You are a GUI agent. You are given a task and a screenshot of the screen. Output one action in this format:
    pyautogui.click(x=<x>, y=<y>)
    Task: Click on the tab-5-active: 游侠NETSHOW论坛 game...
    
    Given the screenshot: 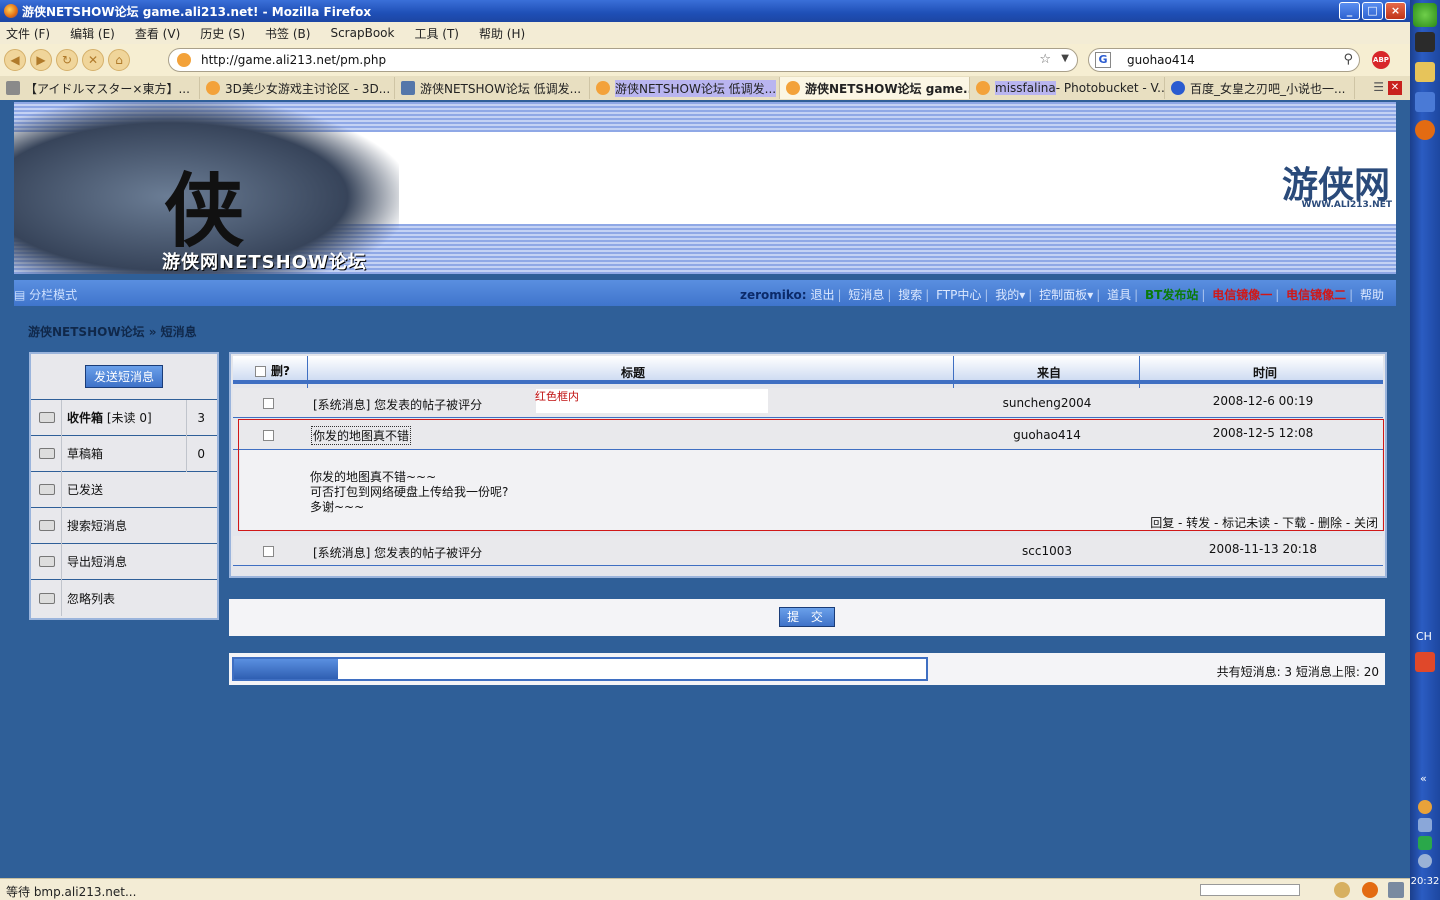 What is the action you would take?
    pyautogui.click(x=875, y=88)
    